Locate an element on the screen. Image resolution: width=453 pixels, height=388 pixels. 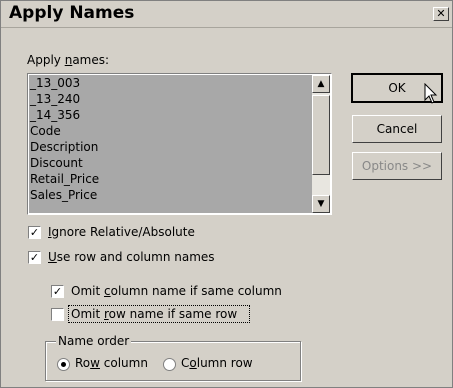
column-row-radio is located at coordinates (169, 364).